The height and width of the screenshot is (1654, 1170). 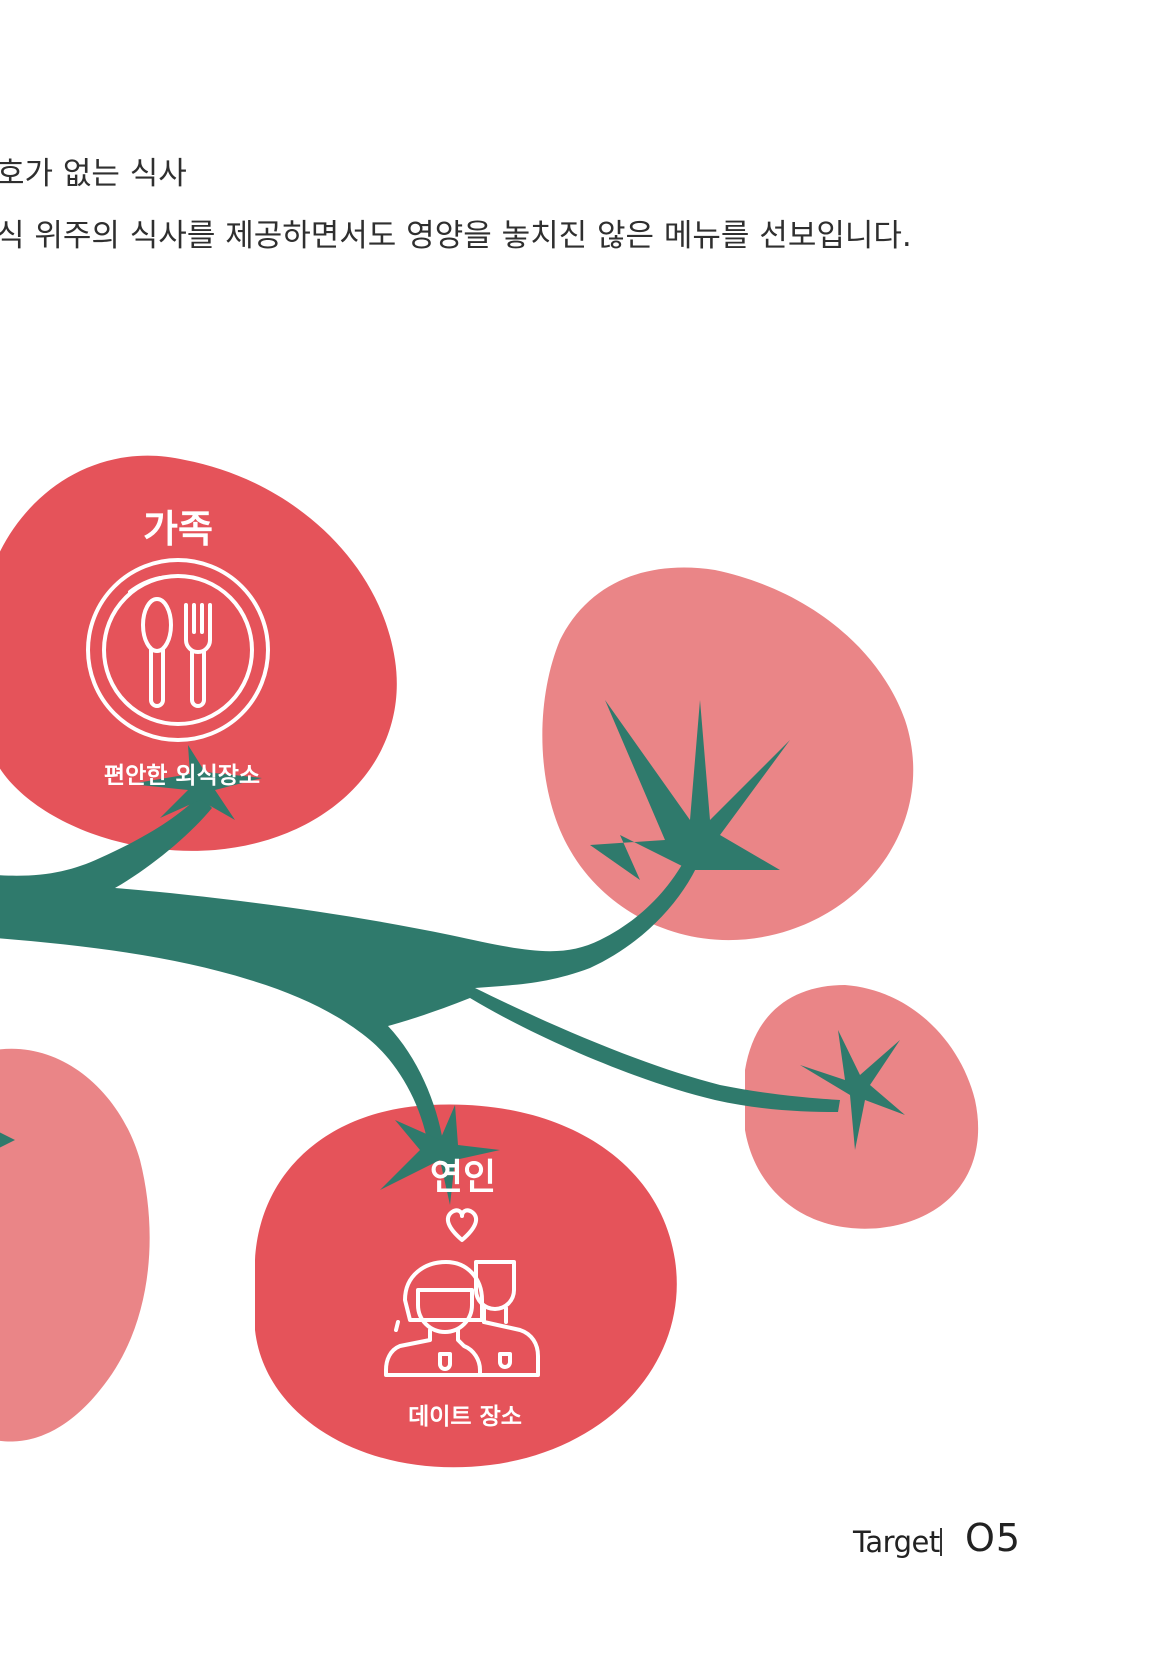 I want to click on family-subtitle: 편안한 외식장소, so click(x=182, y=776).